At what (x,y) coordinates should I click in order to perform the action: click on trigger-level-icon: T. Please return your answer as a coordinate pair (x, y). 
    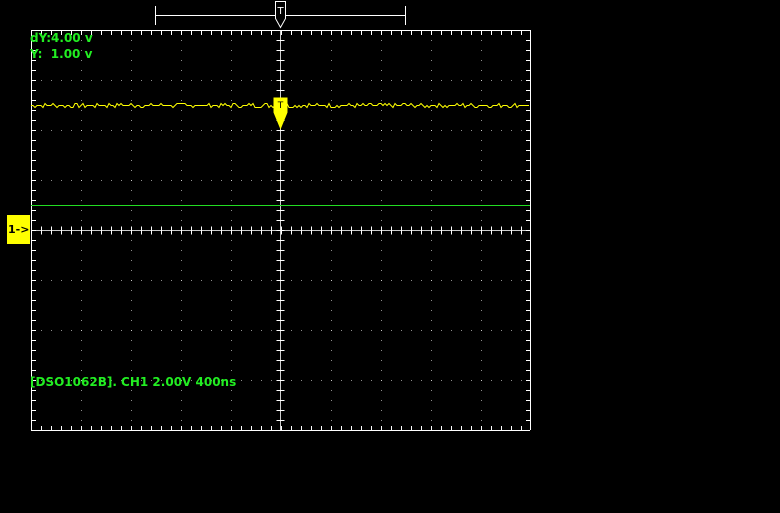
    Looking at the image, I should click on (280, 113).